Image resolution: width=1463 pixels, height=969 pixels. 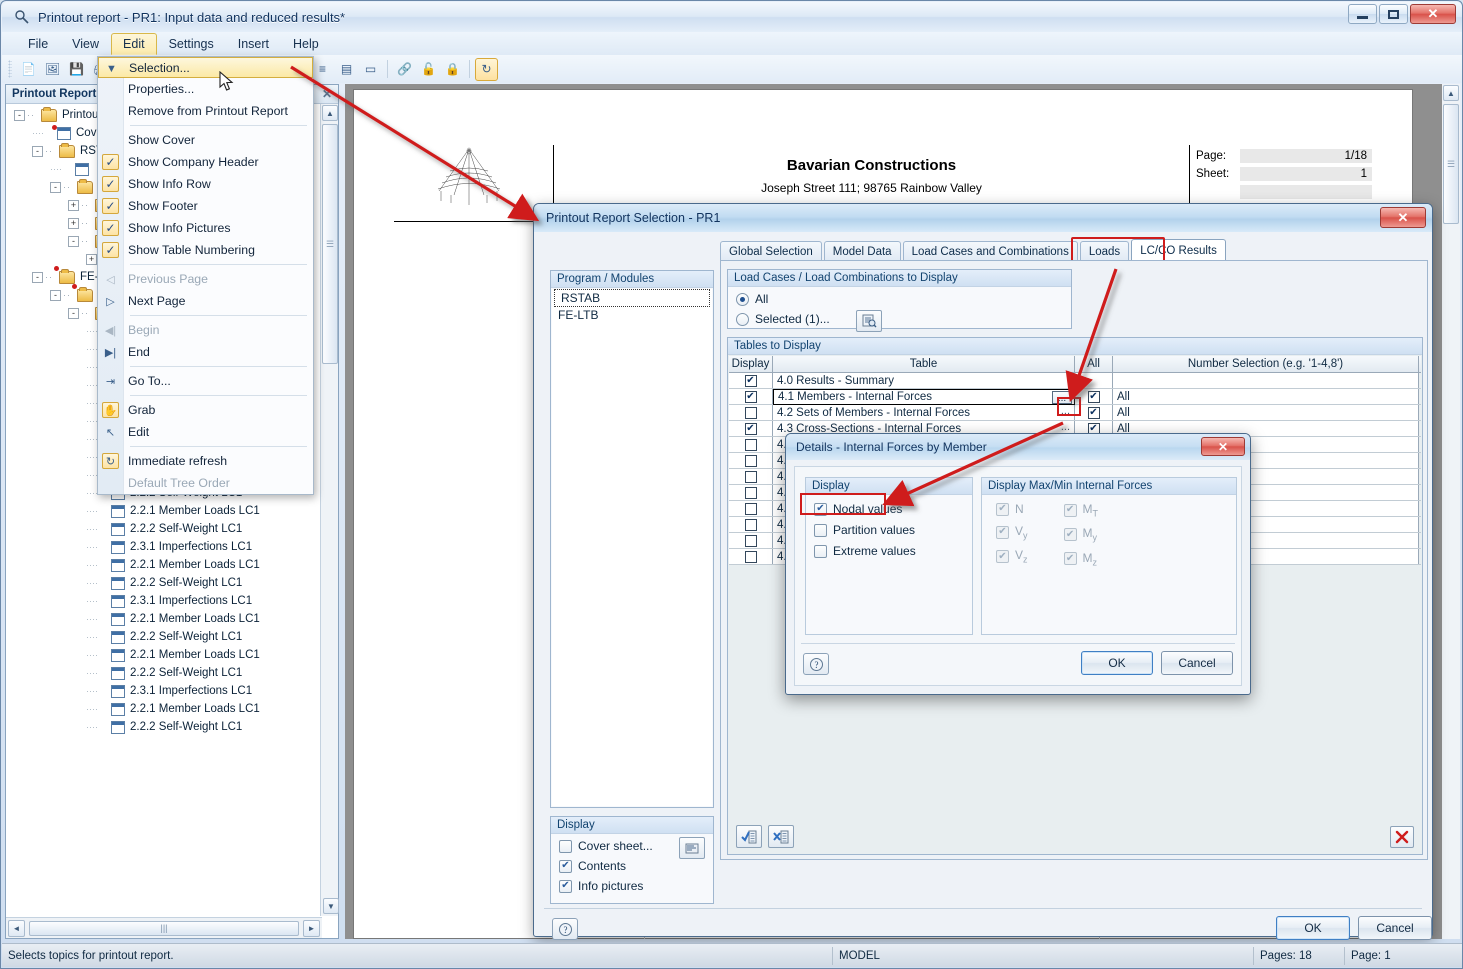 What do you see at coordinates (1094, 380) in the screenshot?
I see `row-all-cell` at bounding box center [1094, 380].